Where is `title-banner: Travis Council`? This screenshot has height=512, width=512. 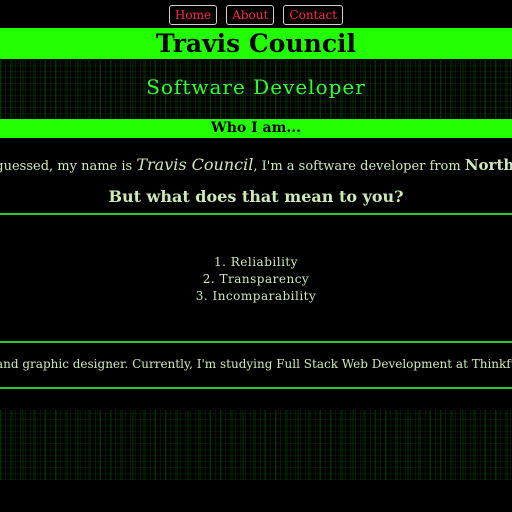 title-banner: Travis Council is located at coordinates (256, 43).